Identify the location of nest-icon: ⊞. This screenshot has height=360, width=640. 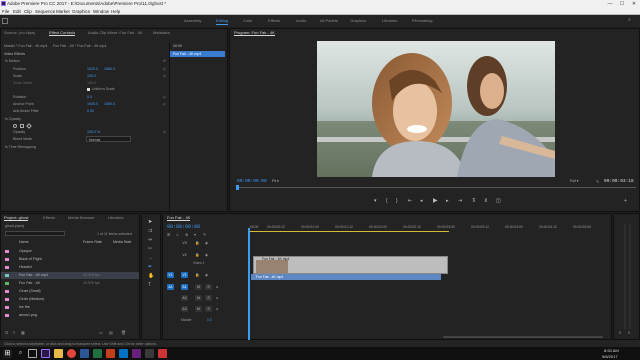
(168, 234).